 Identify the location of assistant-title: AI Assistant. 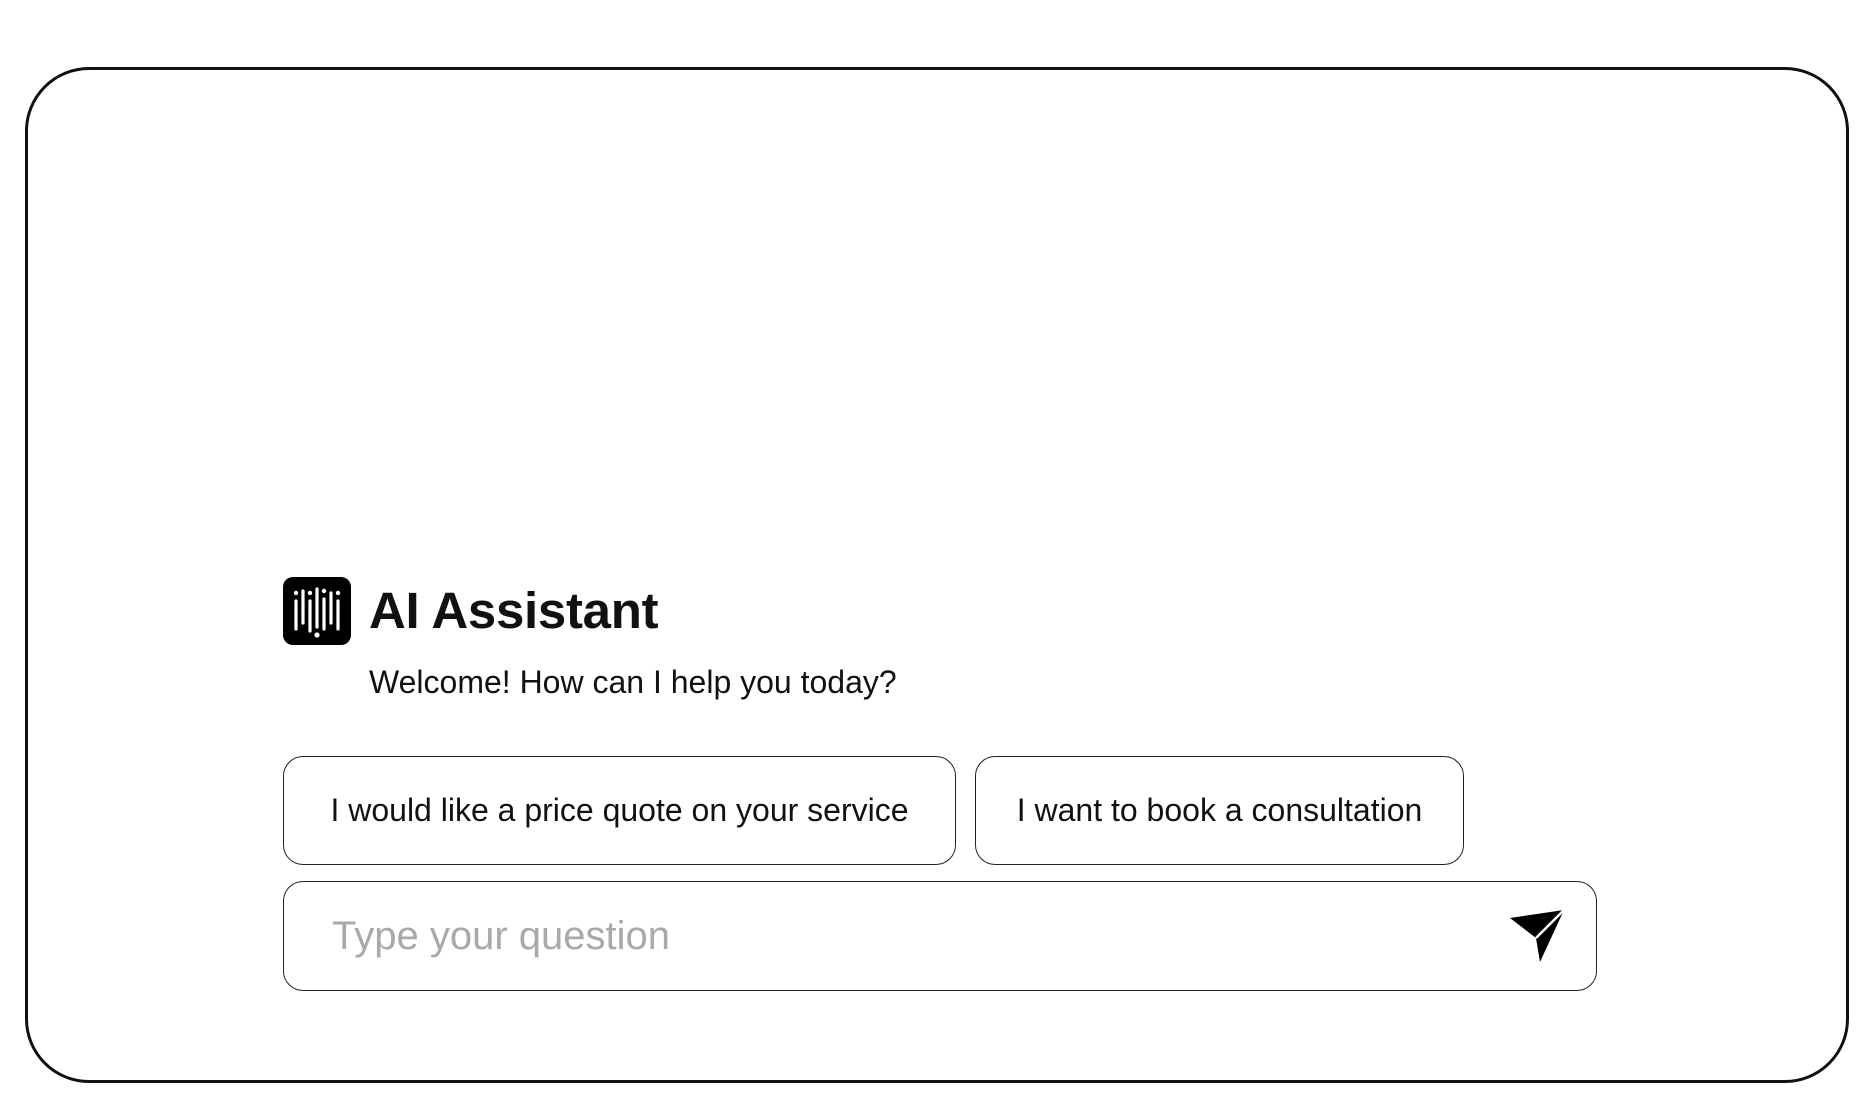
(514, 610).